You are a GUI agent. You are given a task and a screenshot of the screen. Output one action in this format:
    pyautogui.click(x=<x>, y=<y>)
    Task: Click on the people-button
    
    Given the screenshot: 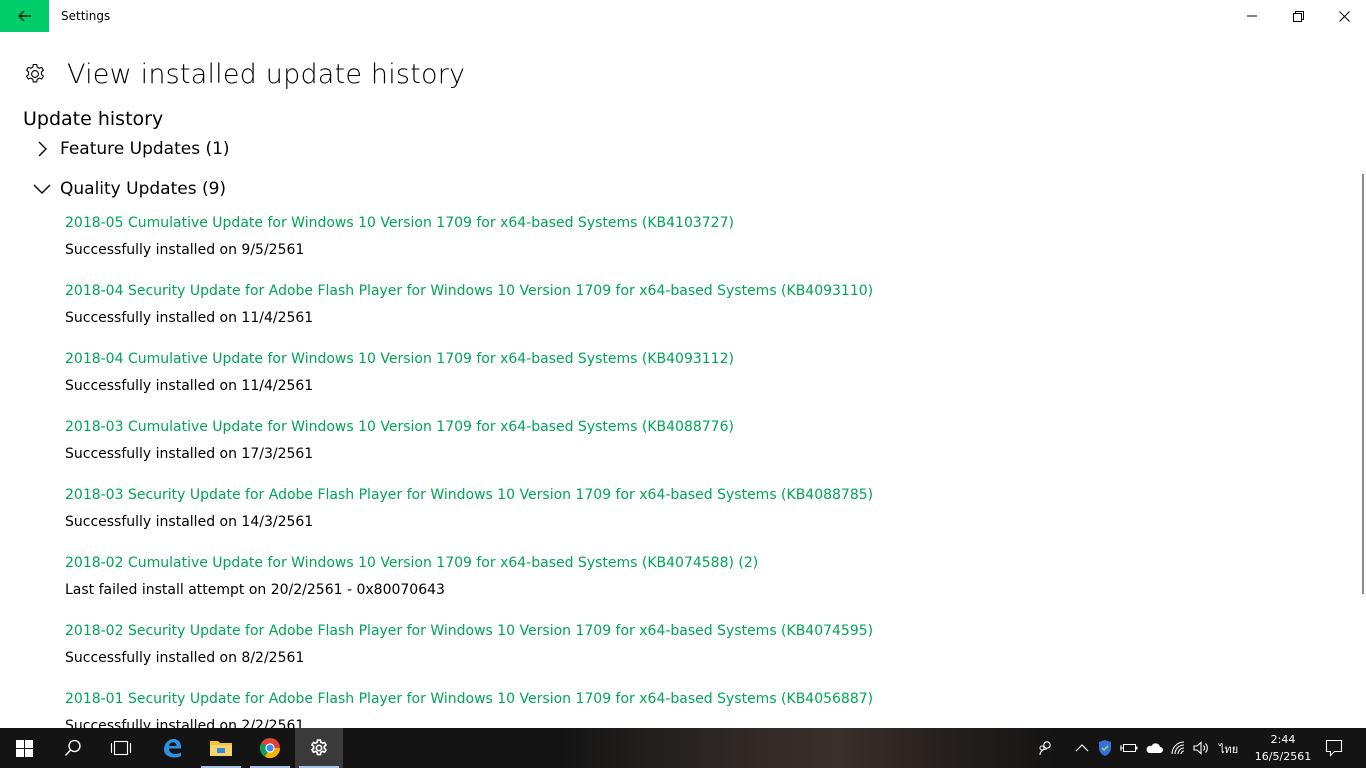 What is the action you would take?
    pyautogui.click(x=1046, y=748)
    